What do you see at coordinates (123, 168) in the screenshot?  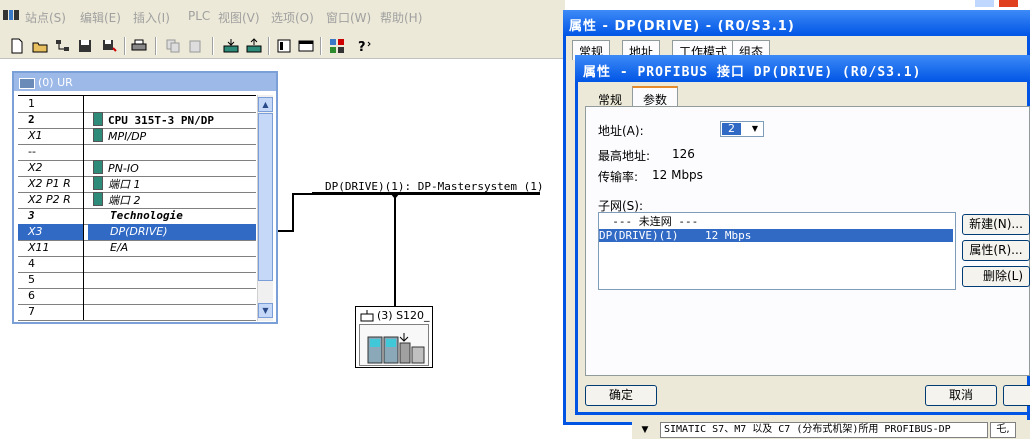 I see `module-cell: PN-IO` at bounding box center [123, 168].